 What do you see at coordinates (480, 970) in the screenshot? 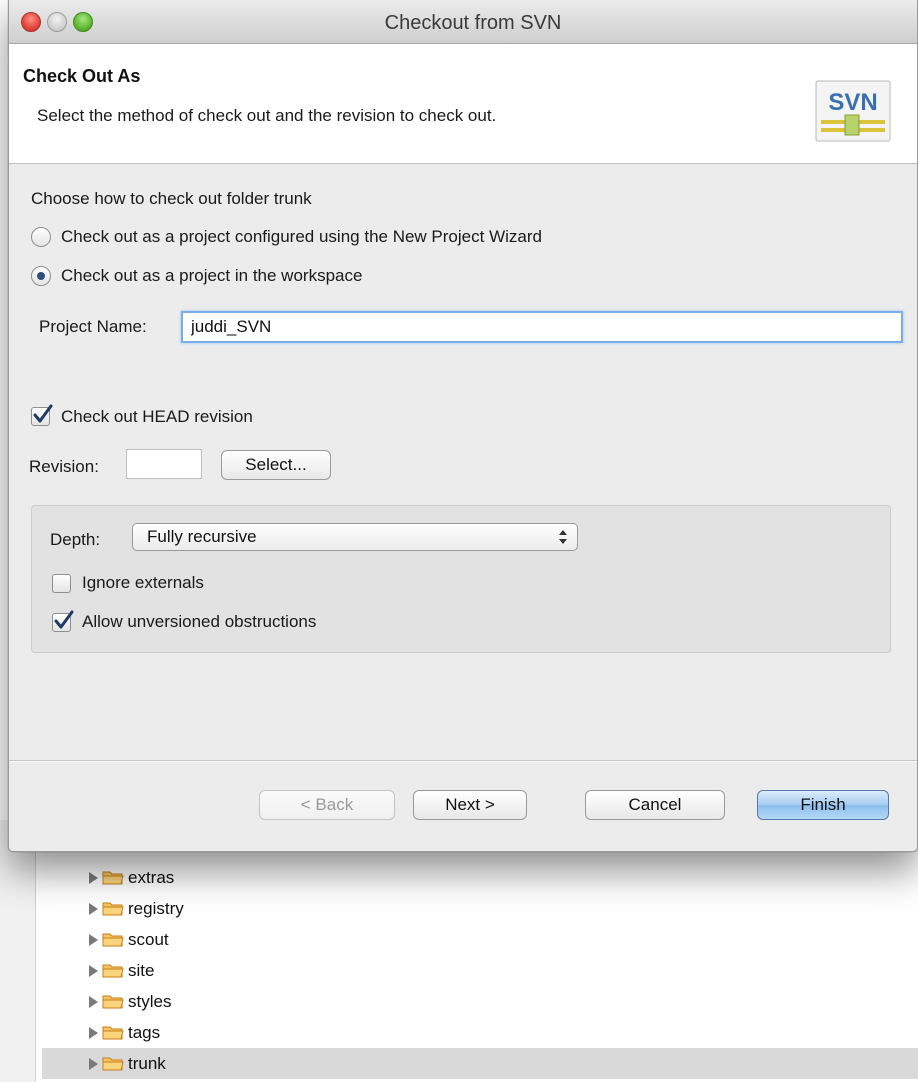
I see `tree-item-site: site` at bounding box center [480, 970].